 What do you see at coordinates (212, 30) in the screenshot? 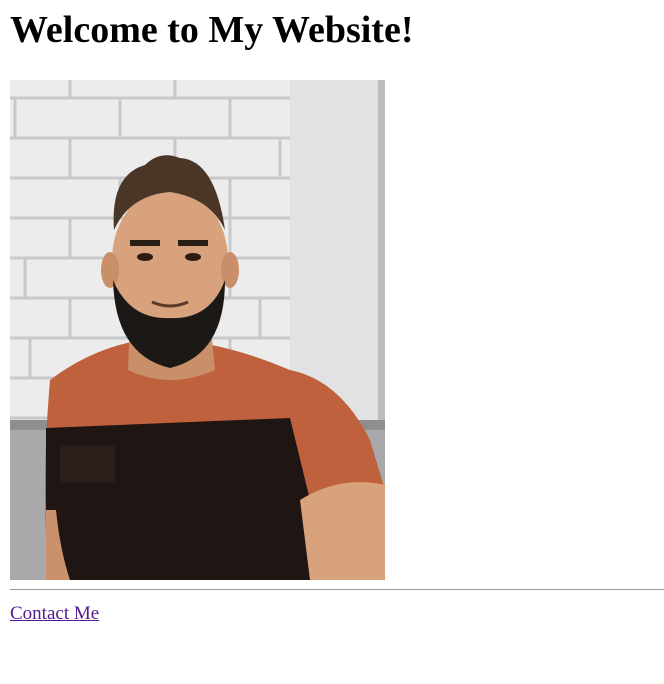
I see `page-title: Welcome to My Website!` at bounding box center [212, 30].